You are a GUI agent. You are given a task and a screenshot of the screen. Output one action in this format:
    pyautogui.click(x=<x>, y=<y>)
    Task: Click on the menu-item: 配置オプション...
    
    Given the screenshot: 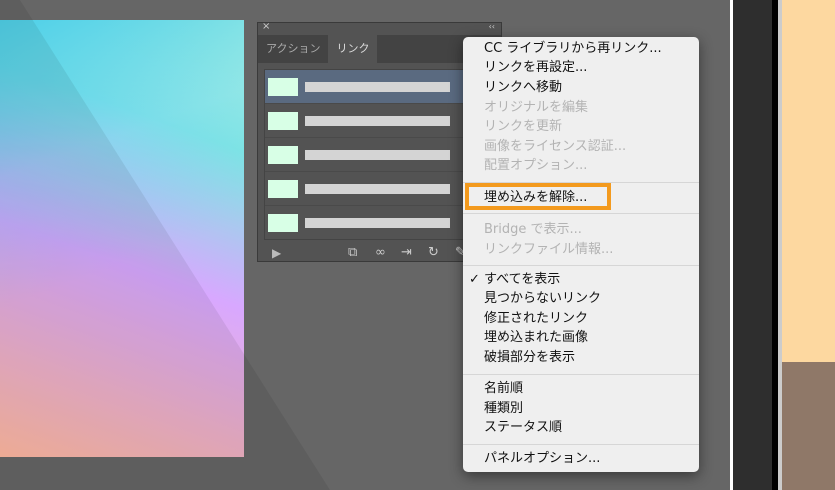 What is the action you would take?
    pyautogui.click(x=536, y=165)
    